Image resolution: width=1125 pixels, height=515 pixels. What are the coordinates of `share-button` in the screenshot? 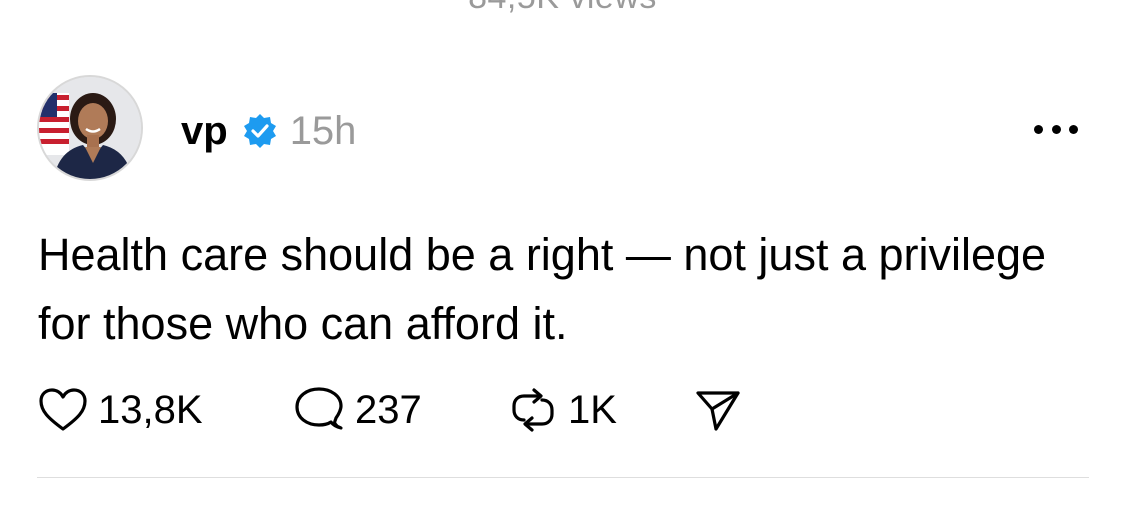 It's located at (718, 410).